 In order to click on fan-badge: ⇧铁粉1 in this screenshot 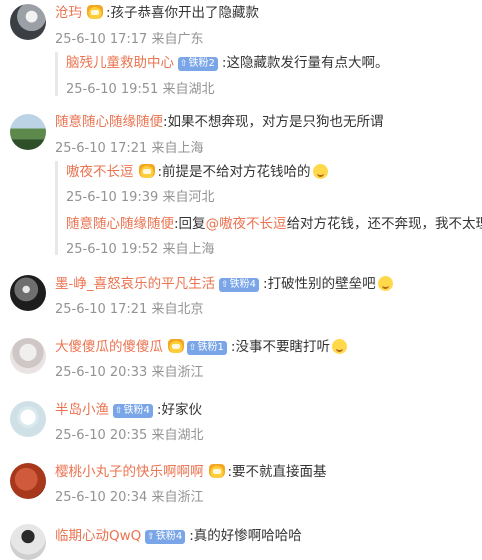, I will do `click(207, 348)`.